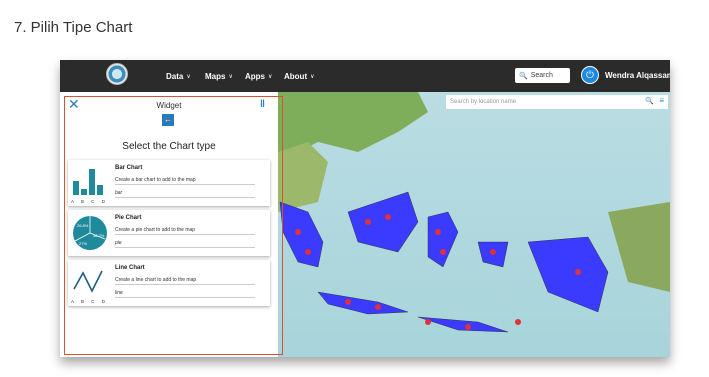 This screenshot has height=377, width=709. I want to click on global-search: 🔍 Search, so click(542, 75).